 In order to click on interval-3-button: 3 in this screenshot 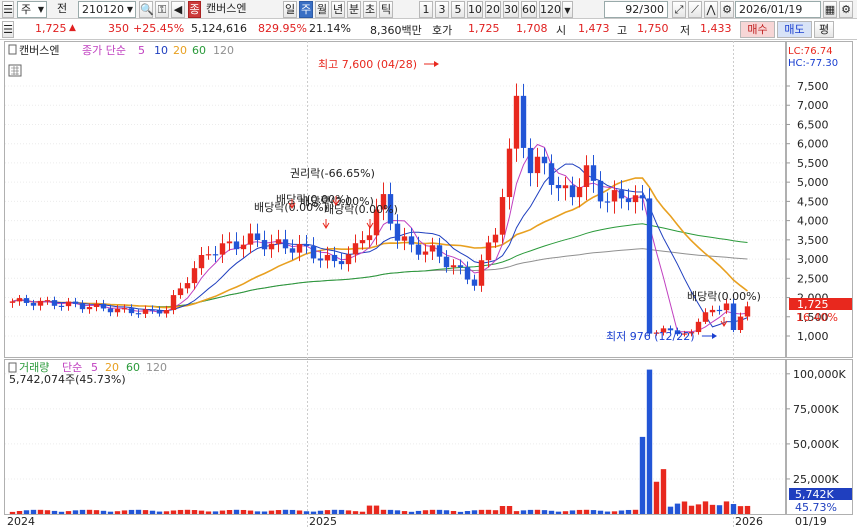, I will do `click(442, 9)`.